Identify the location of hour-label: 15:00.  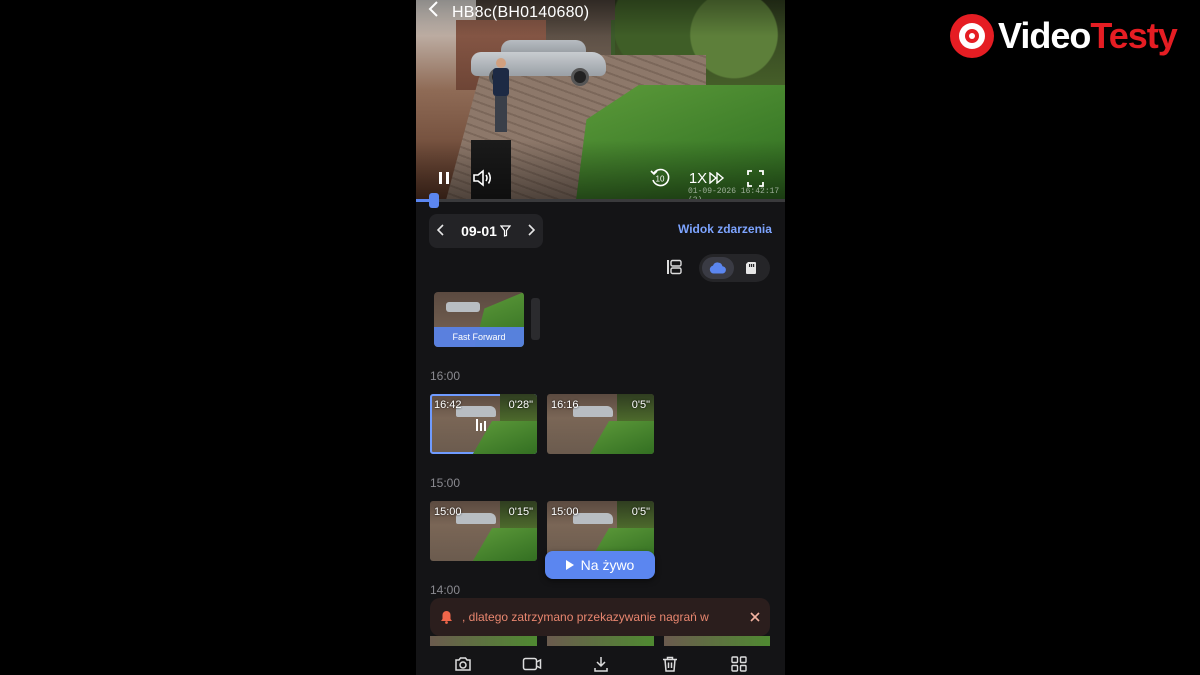
(445, 483).